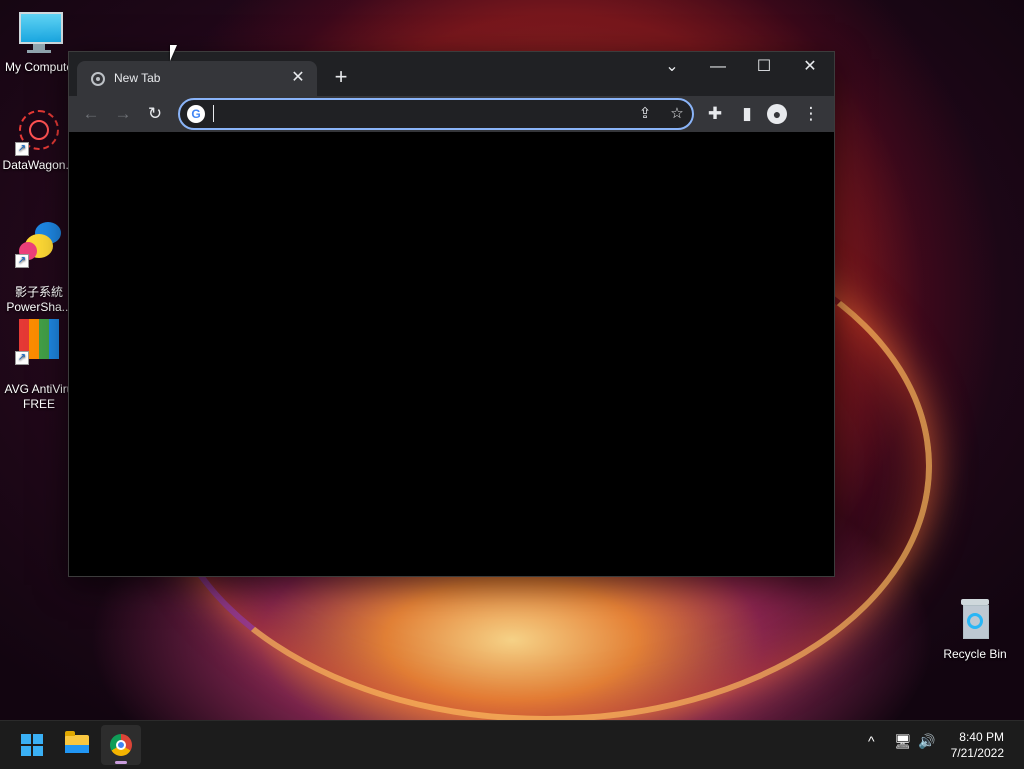 This screenshot has width=1024, height=769. I want to click on browser-toolbar: ← → ↻ G ⇪ ☆ ✚ ▮ ● ⋮, so click(451, 114).